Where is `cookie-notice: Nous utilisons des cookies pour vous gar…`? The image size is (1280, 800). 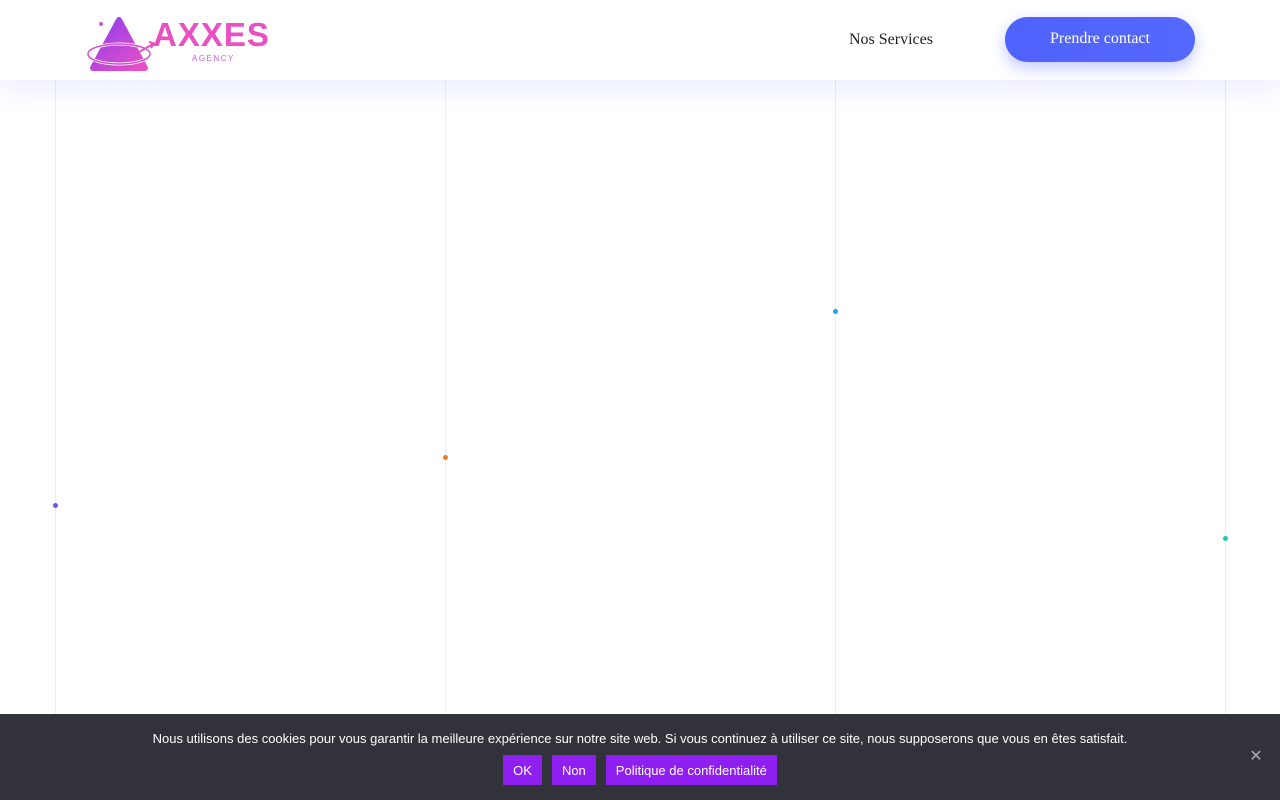
cookie-notice: Nous utilisons des cookies pour vous gar… is located at coordinates (640, 757).